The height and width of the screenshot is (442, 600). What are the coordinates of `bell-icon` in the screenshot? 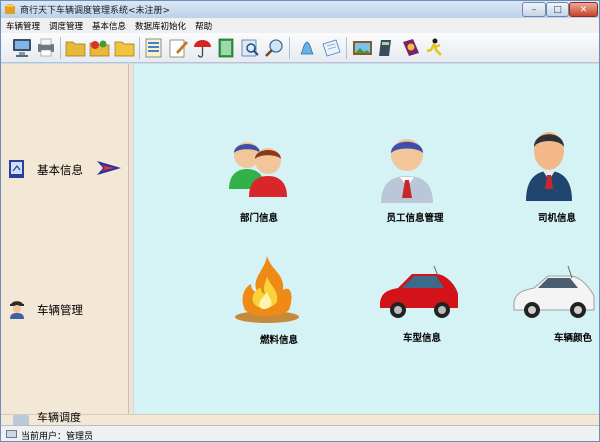 It's located at (307, 47).